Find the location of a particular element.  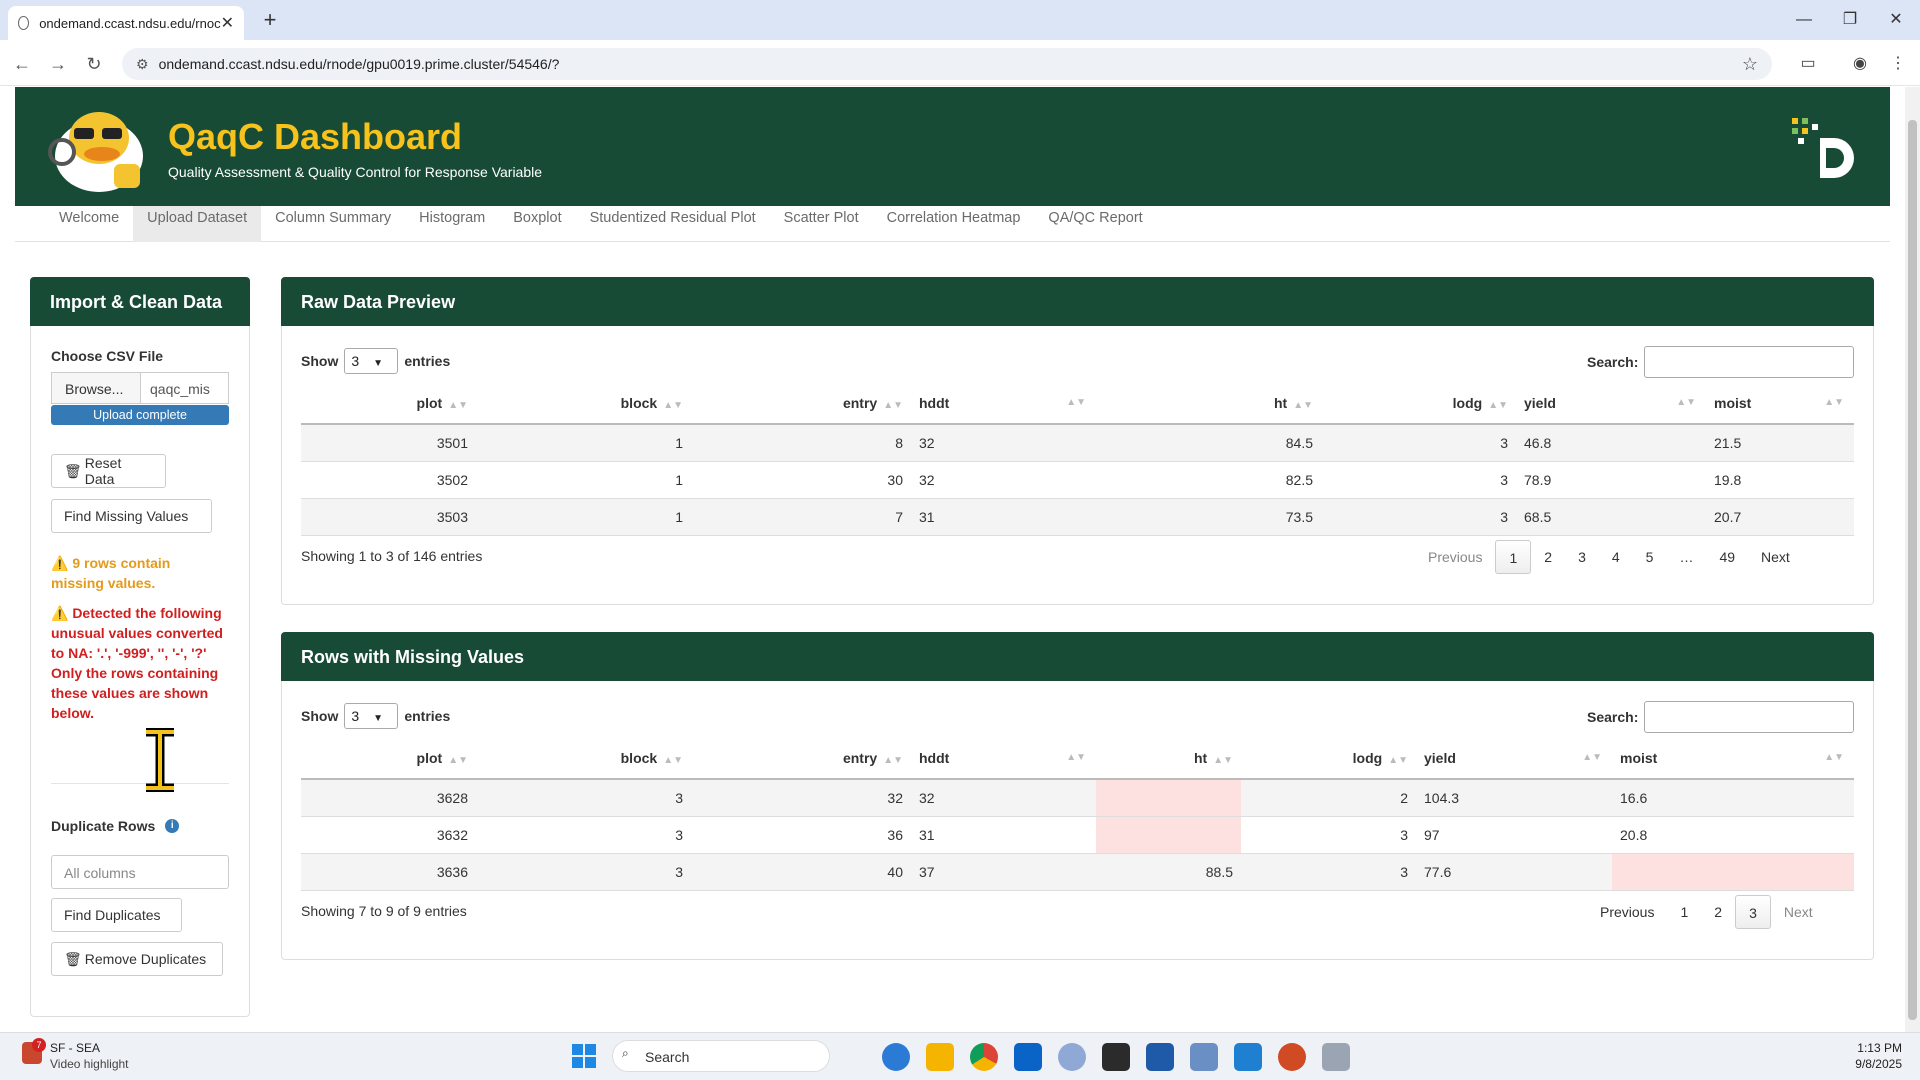

clock-time: 1:13 PM is located at coordinates (1877, 1048).